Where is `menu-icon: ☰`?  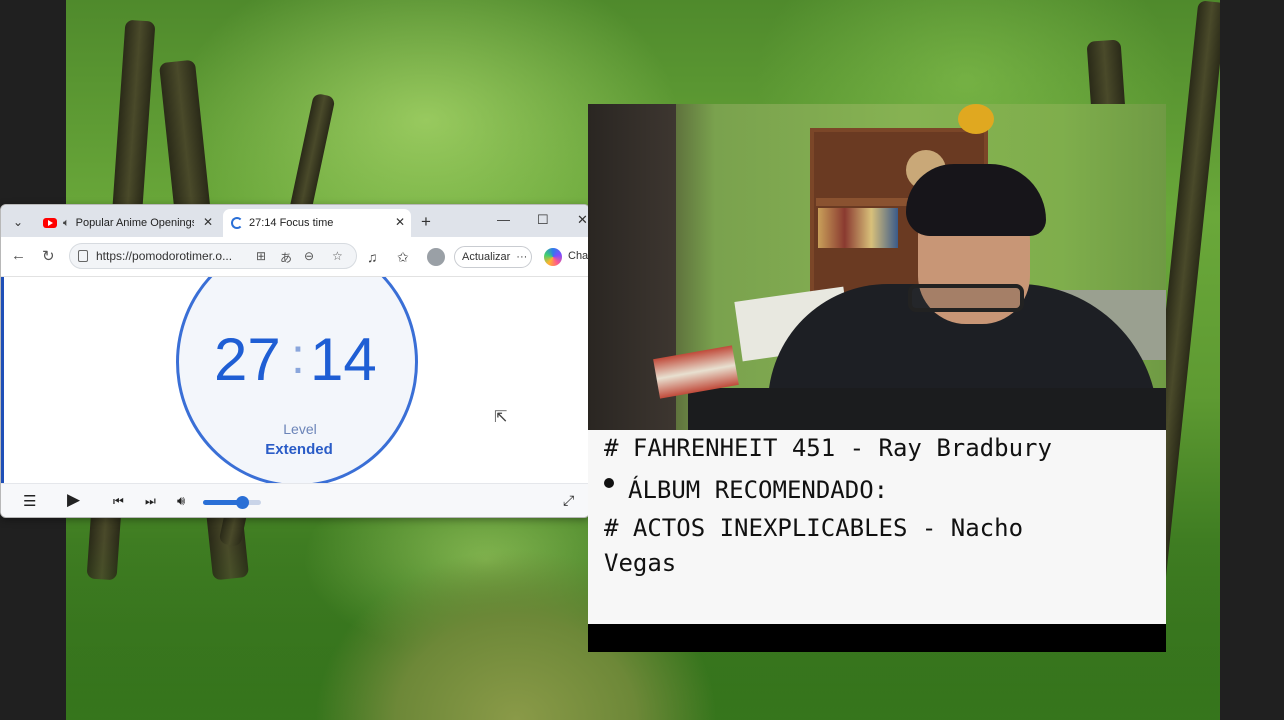
menu-icon: ☰ is located at coordinates (29, 501).